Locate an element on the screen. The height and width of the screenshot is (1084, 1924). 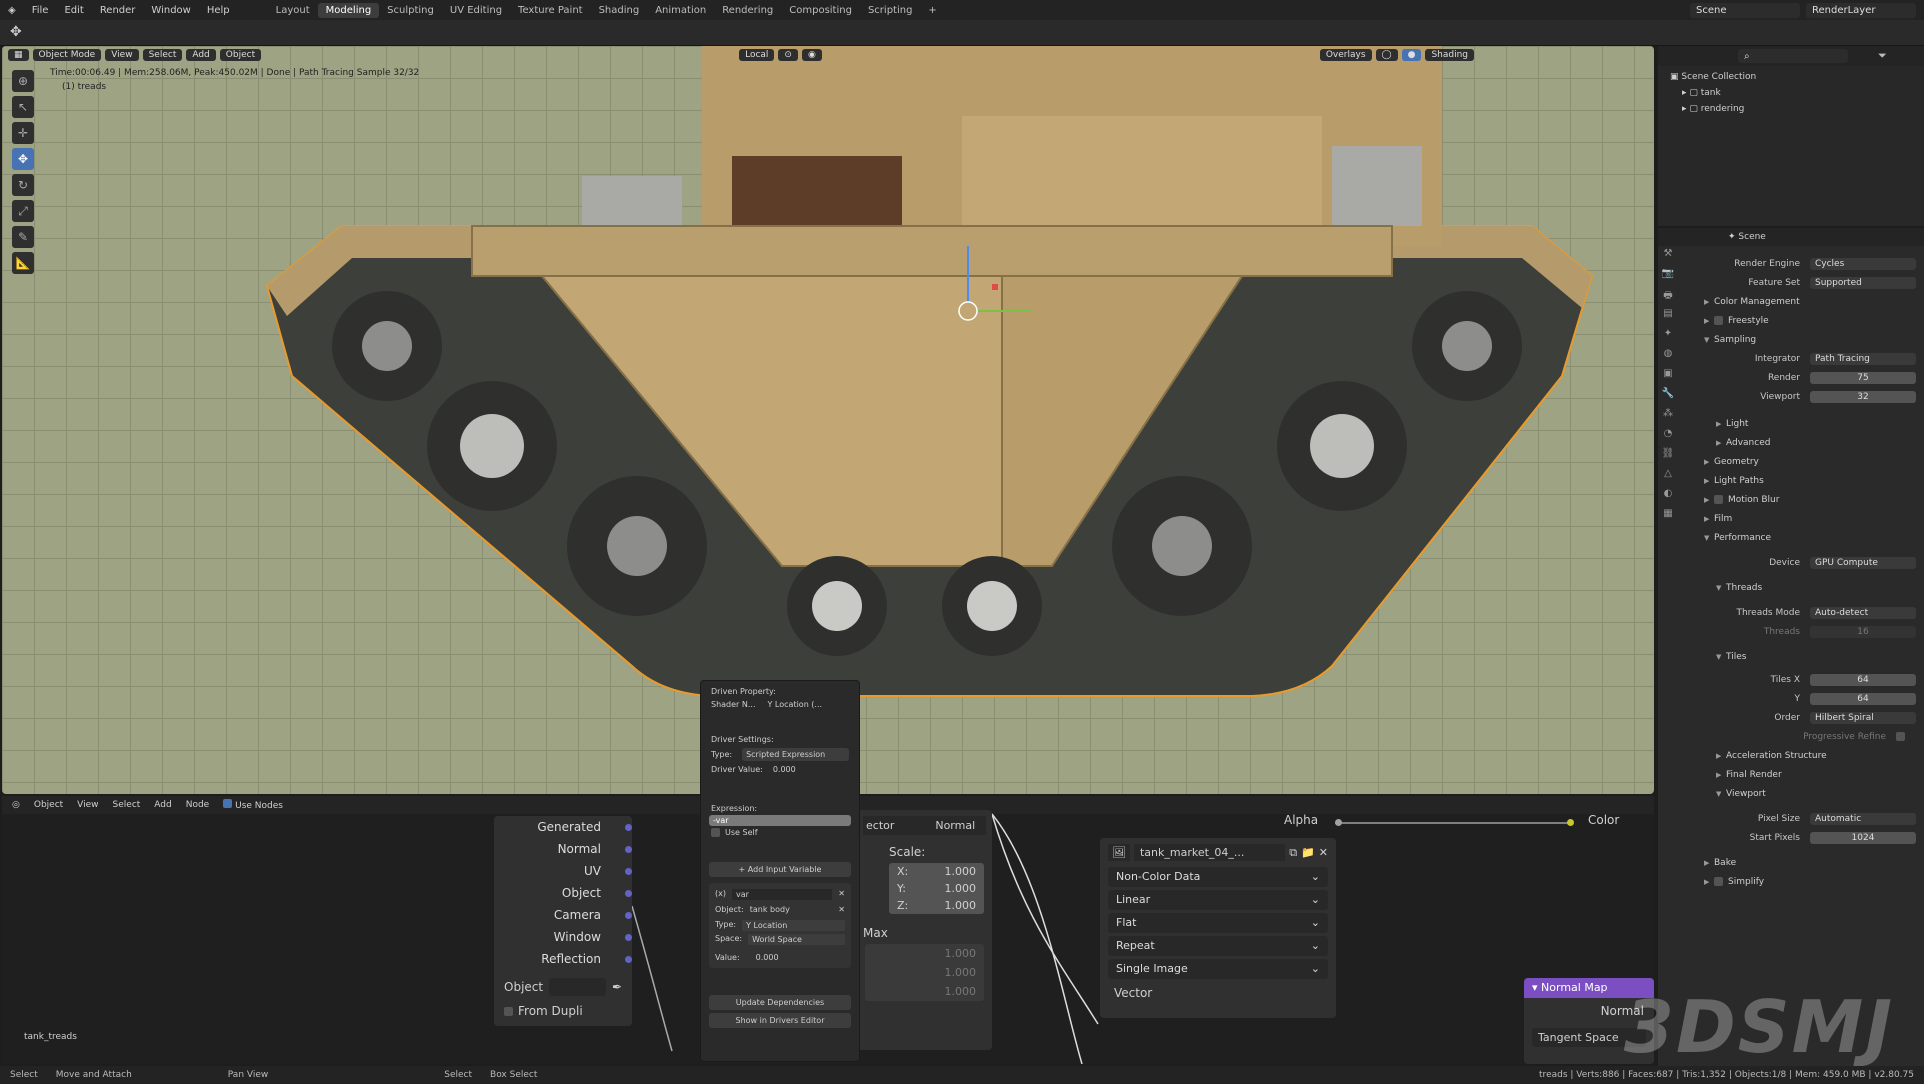
panel-final-render: ▶ Final Render is located at coordinates (1801, 774).